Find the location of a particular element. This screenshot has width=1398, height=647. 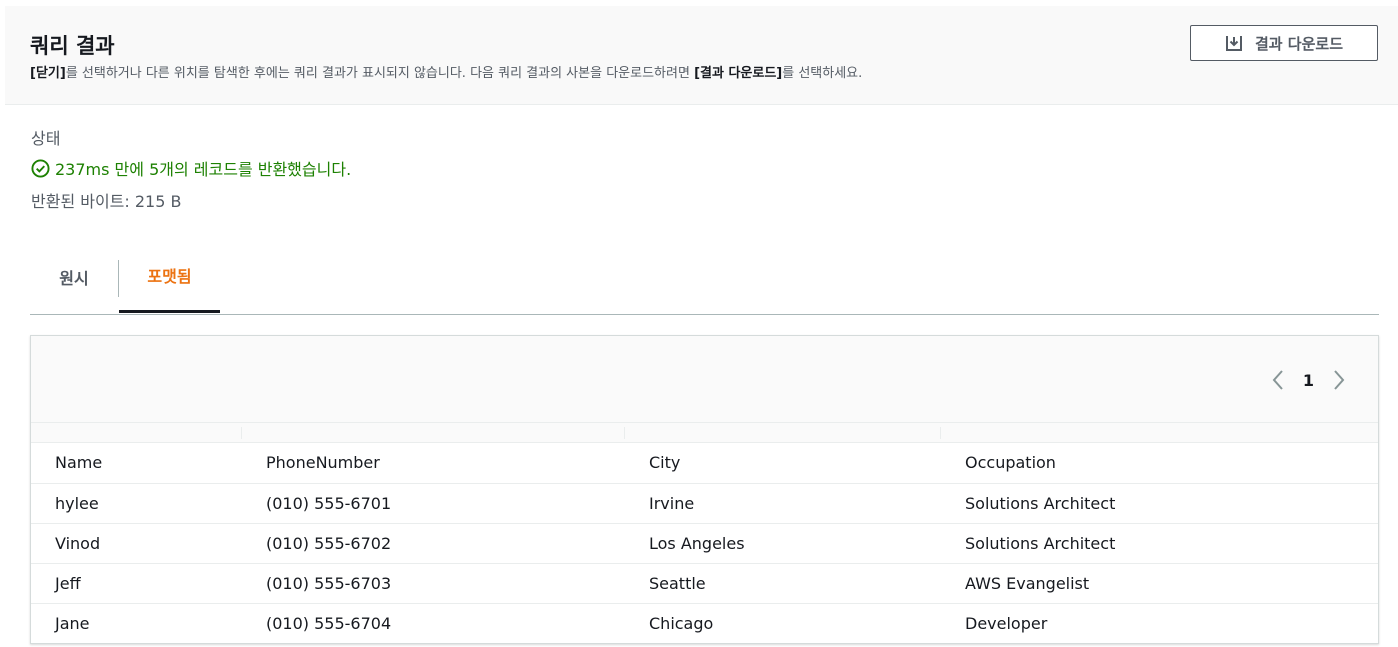

download-reference: [결과 다운로드] is located at coordinates (738, 73).